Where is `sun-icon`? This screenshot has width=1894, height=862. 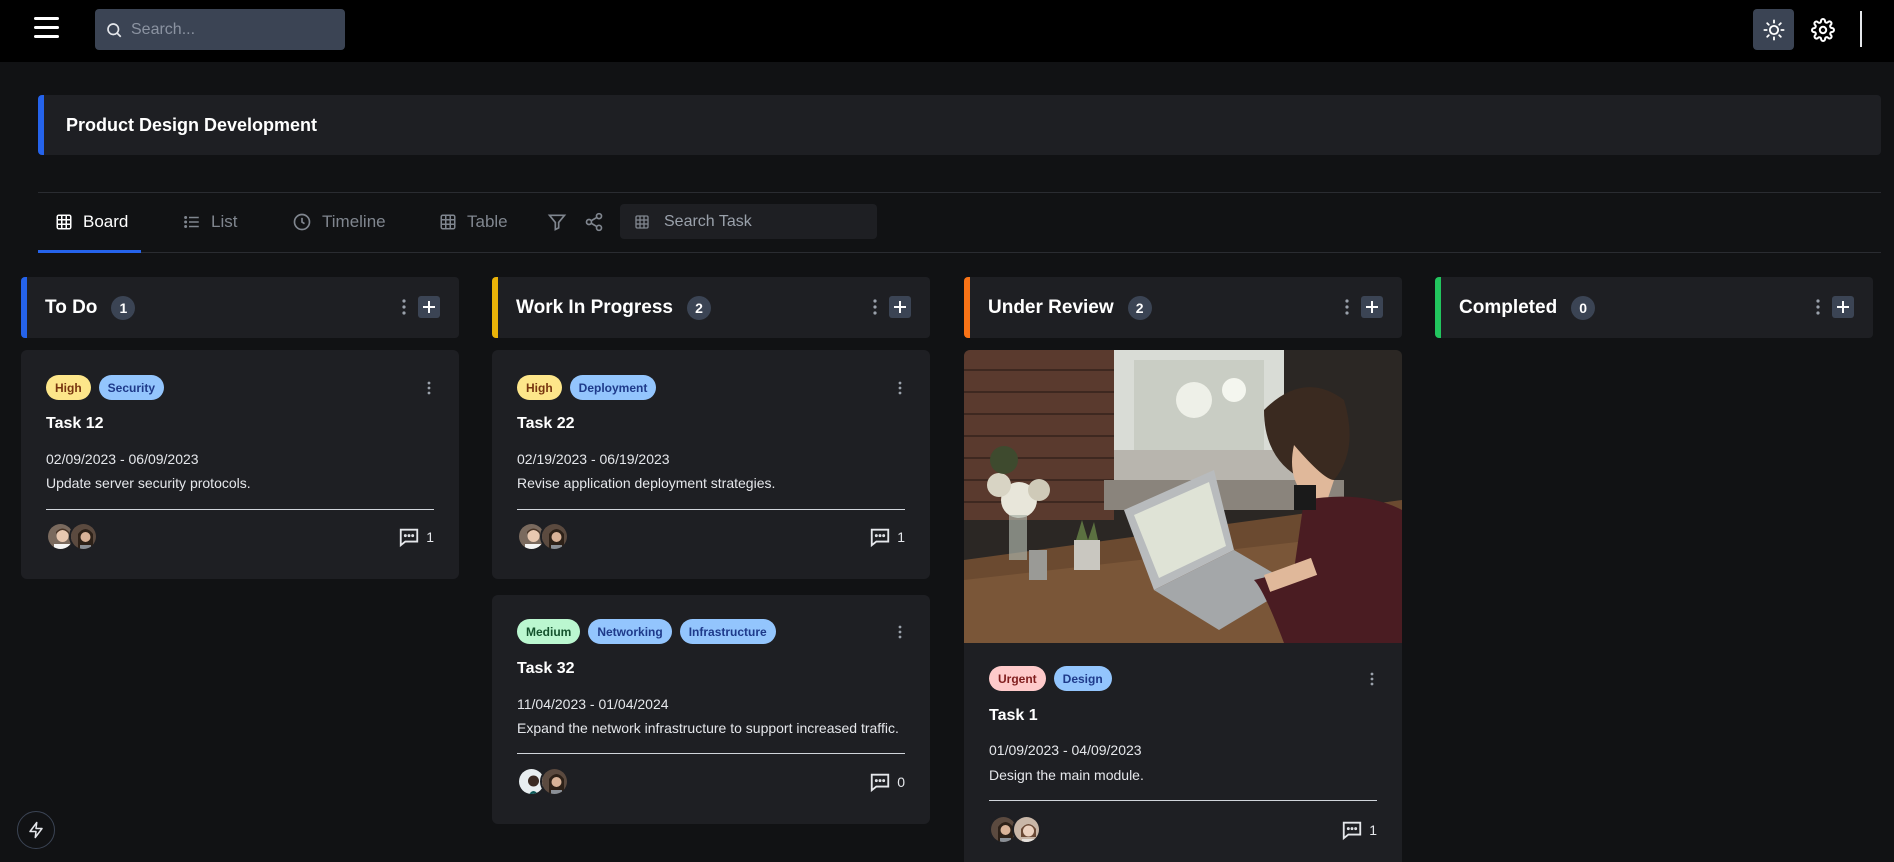
sun-icon is located at coordinates (1773, 29).